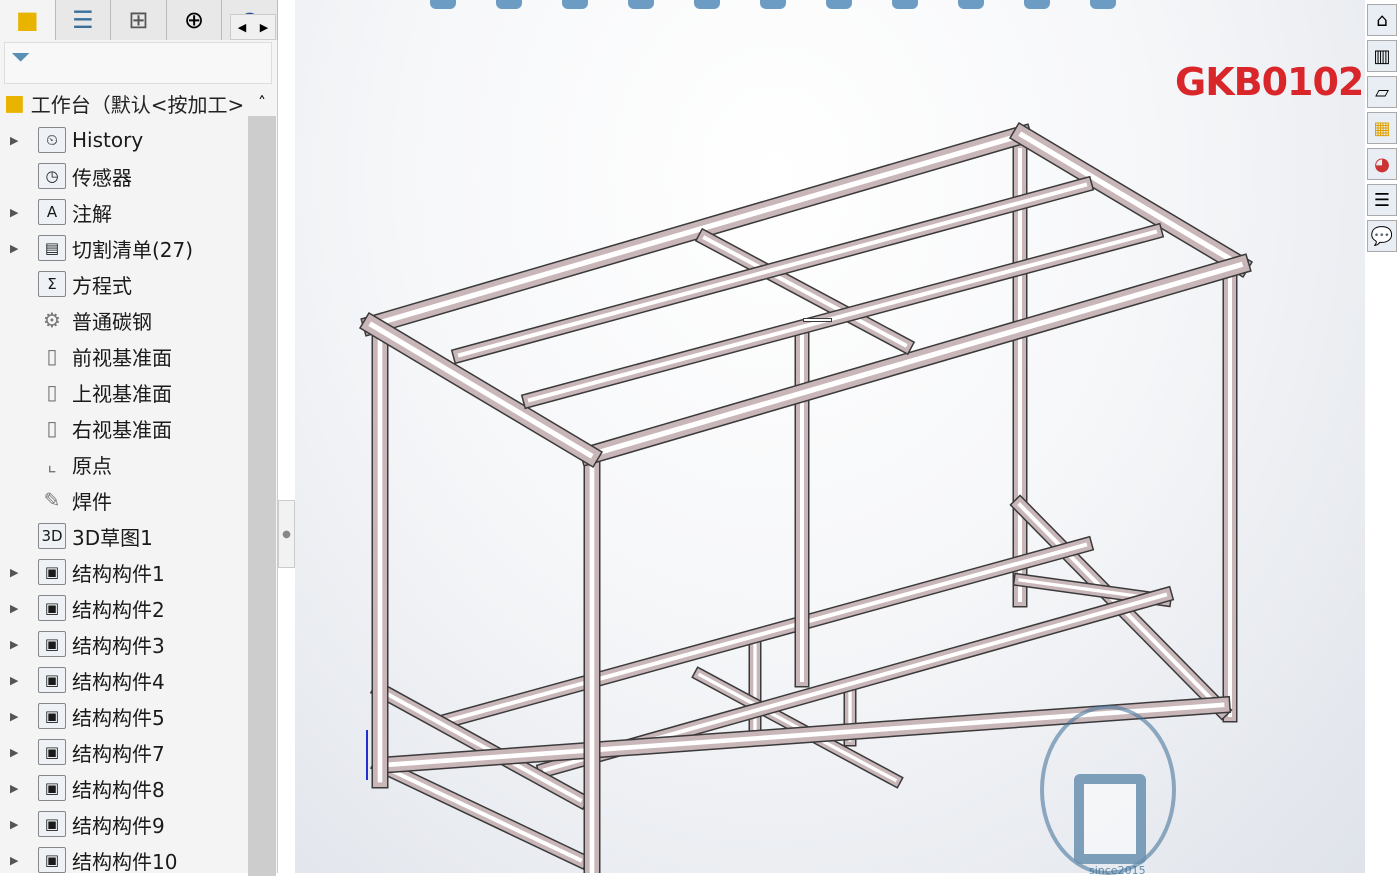  Describe the element at coordinates (82, 608) in the screenshot. I see `tree-item: ▶ ▣ 结构构件2` at that location.